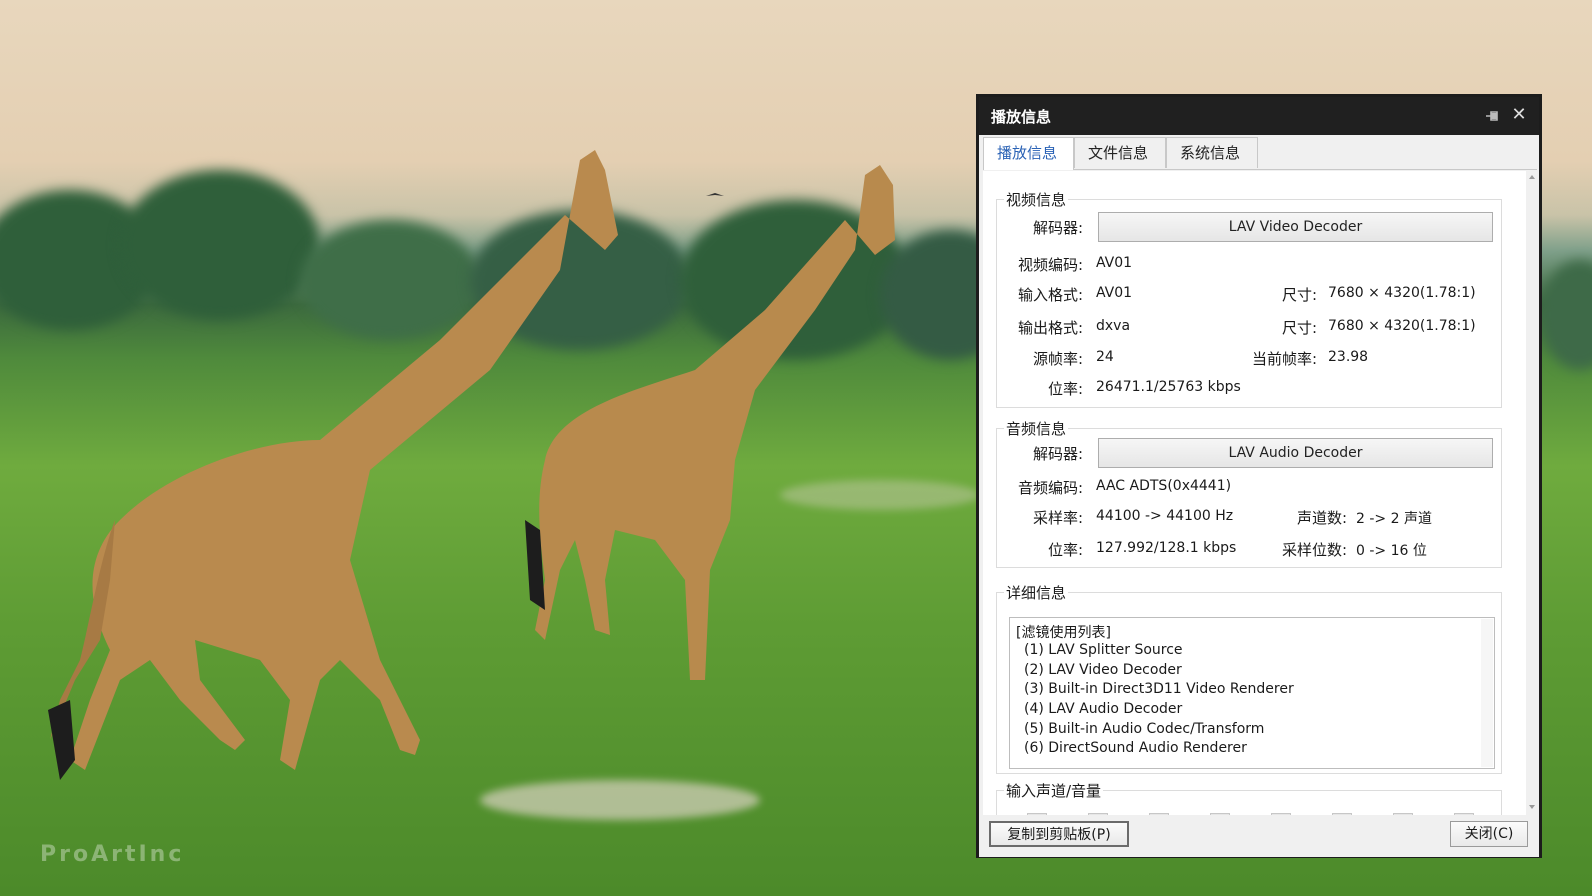  Describe the element at coordinates (1050, 265) in the screenshot. I see `video-codec-label: 视频编码:` at that location.